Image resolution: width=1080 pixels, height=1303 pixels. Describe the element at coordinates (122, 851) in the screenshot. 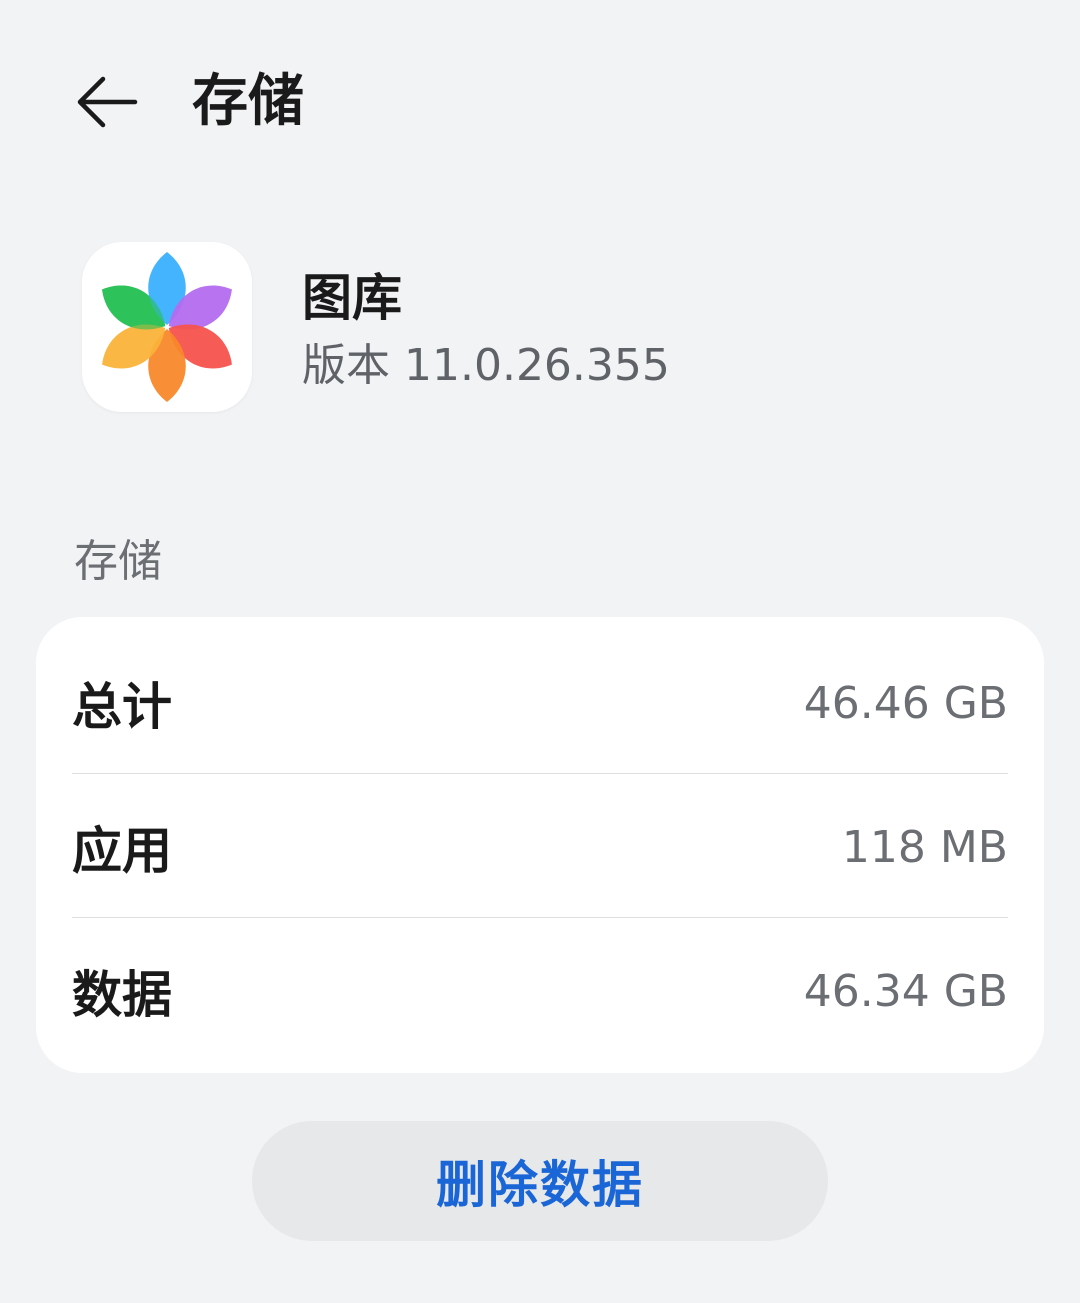

I see `row-label: 应用` at that location.